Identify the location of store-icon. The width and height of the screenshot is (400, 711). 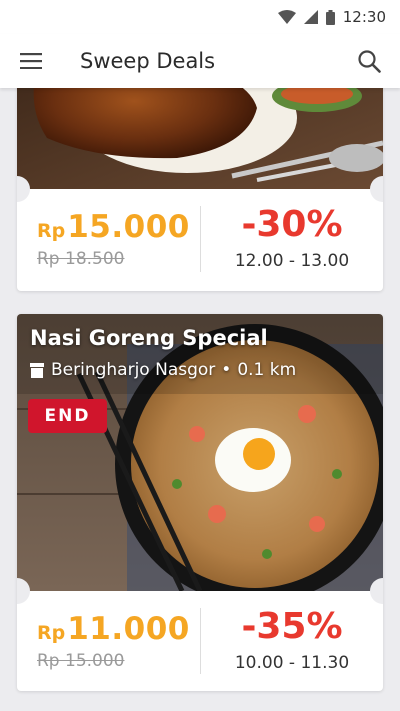
(37, 370).